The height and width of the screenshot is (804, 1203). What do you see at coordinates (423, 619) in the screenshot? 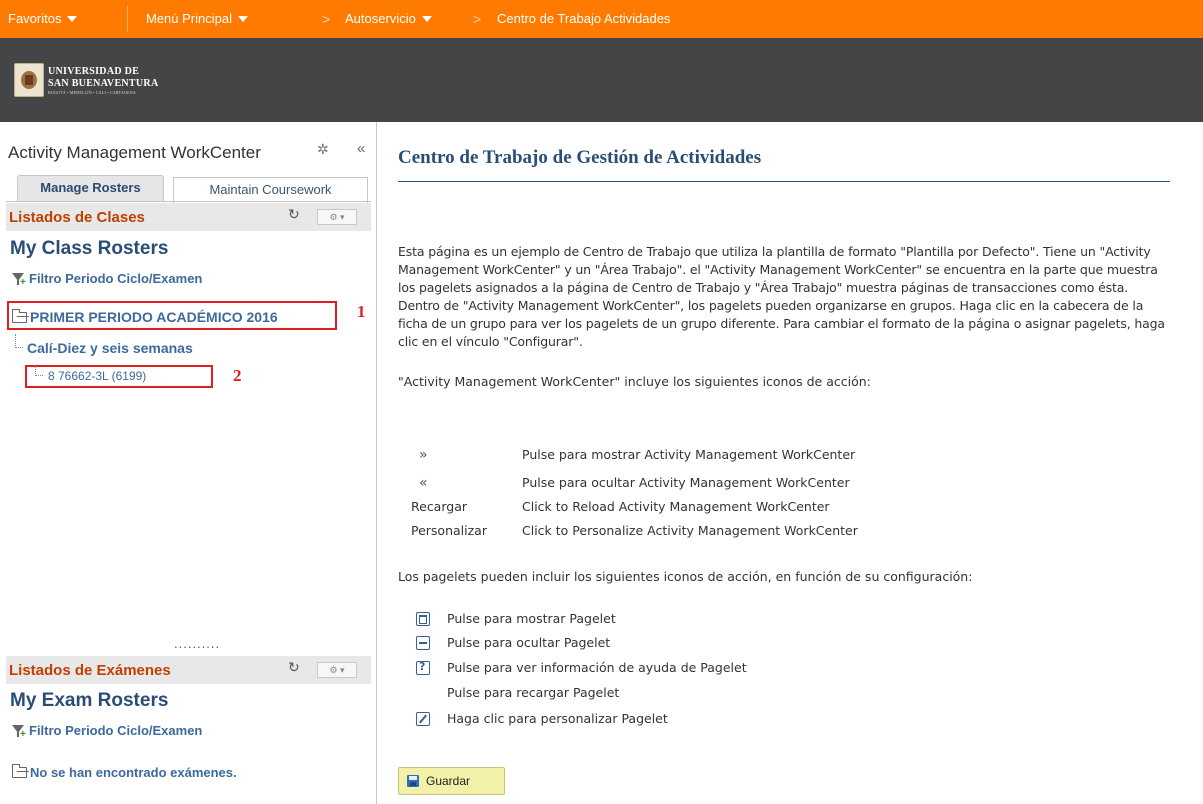
I see `maximize-icon` at bounding box center [423, 619].